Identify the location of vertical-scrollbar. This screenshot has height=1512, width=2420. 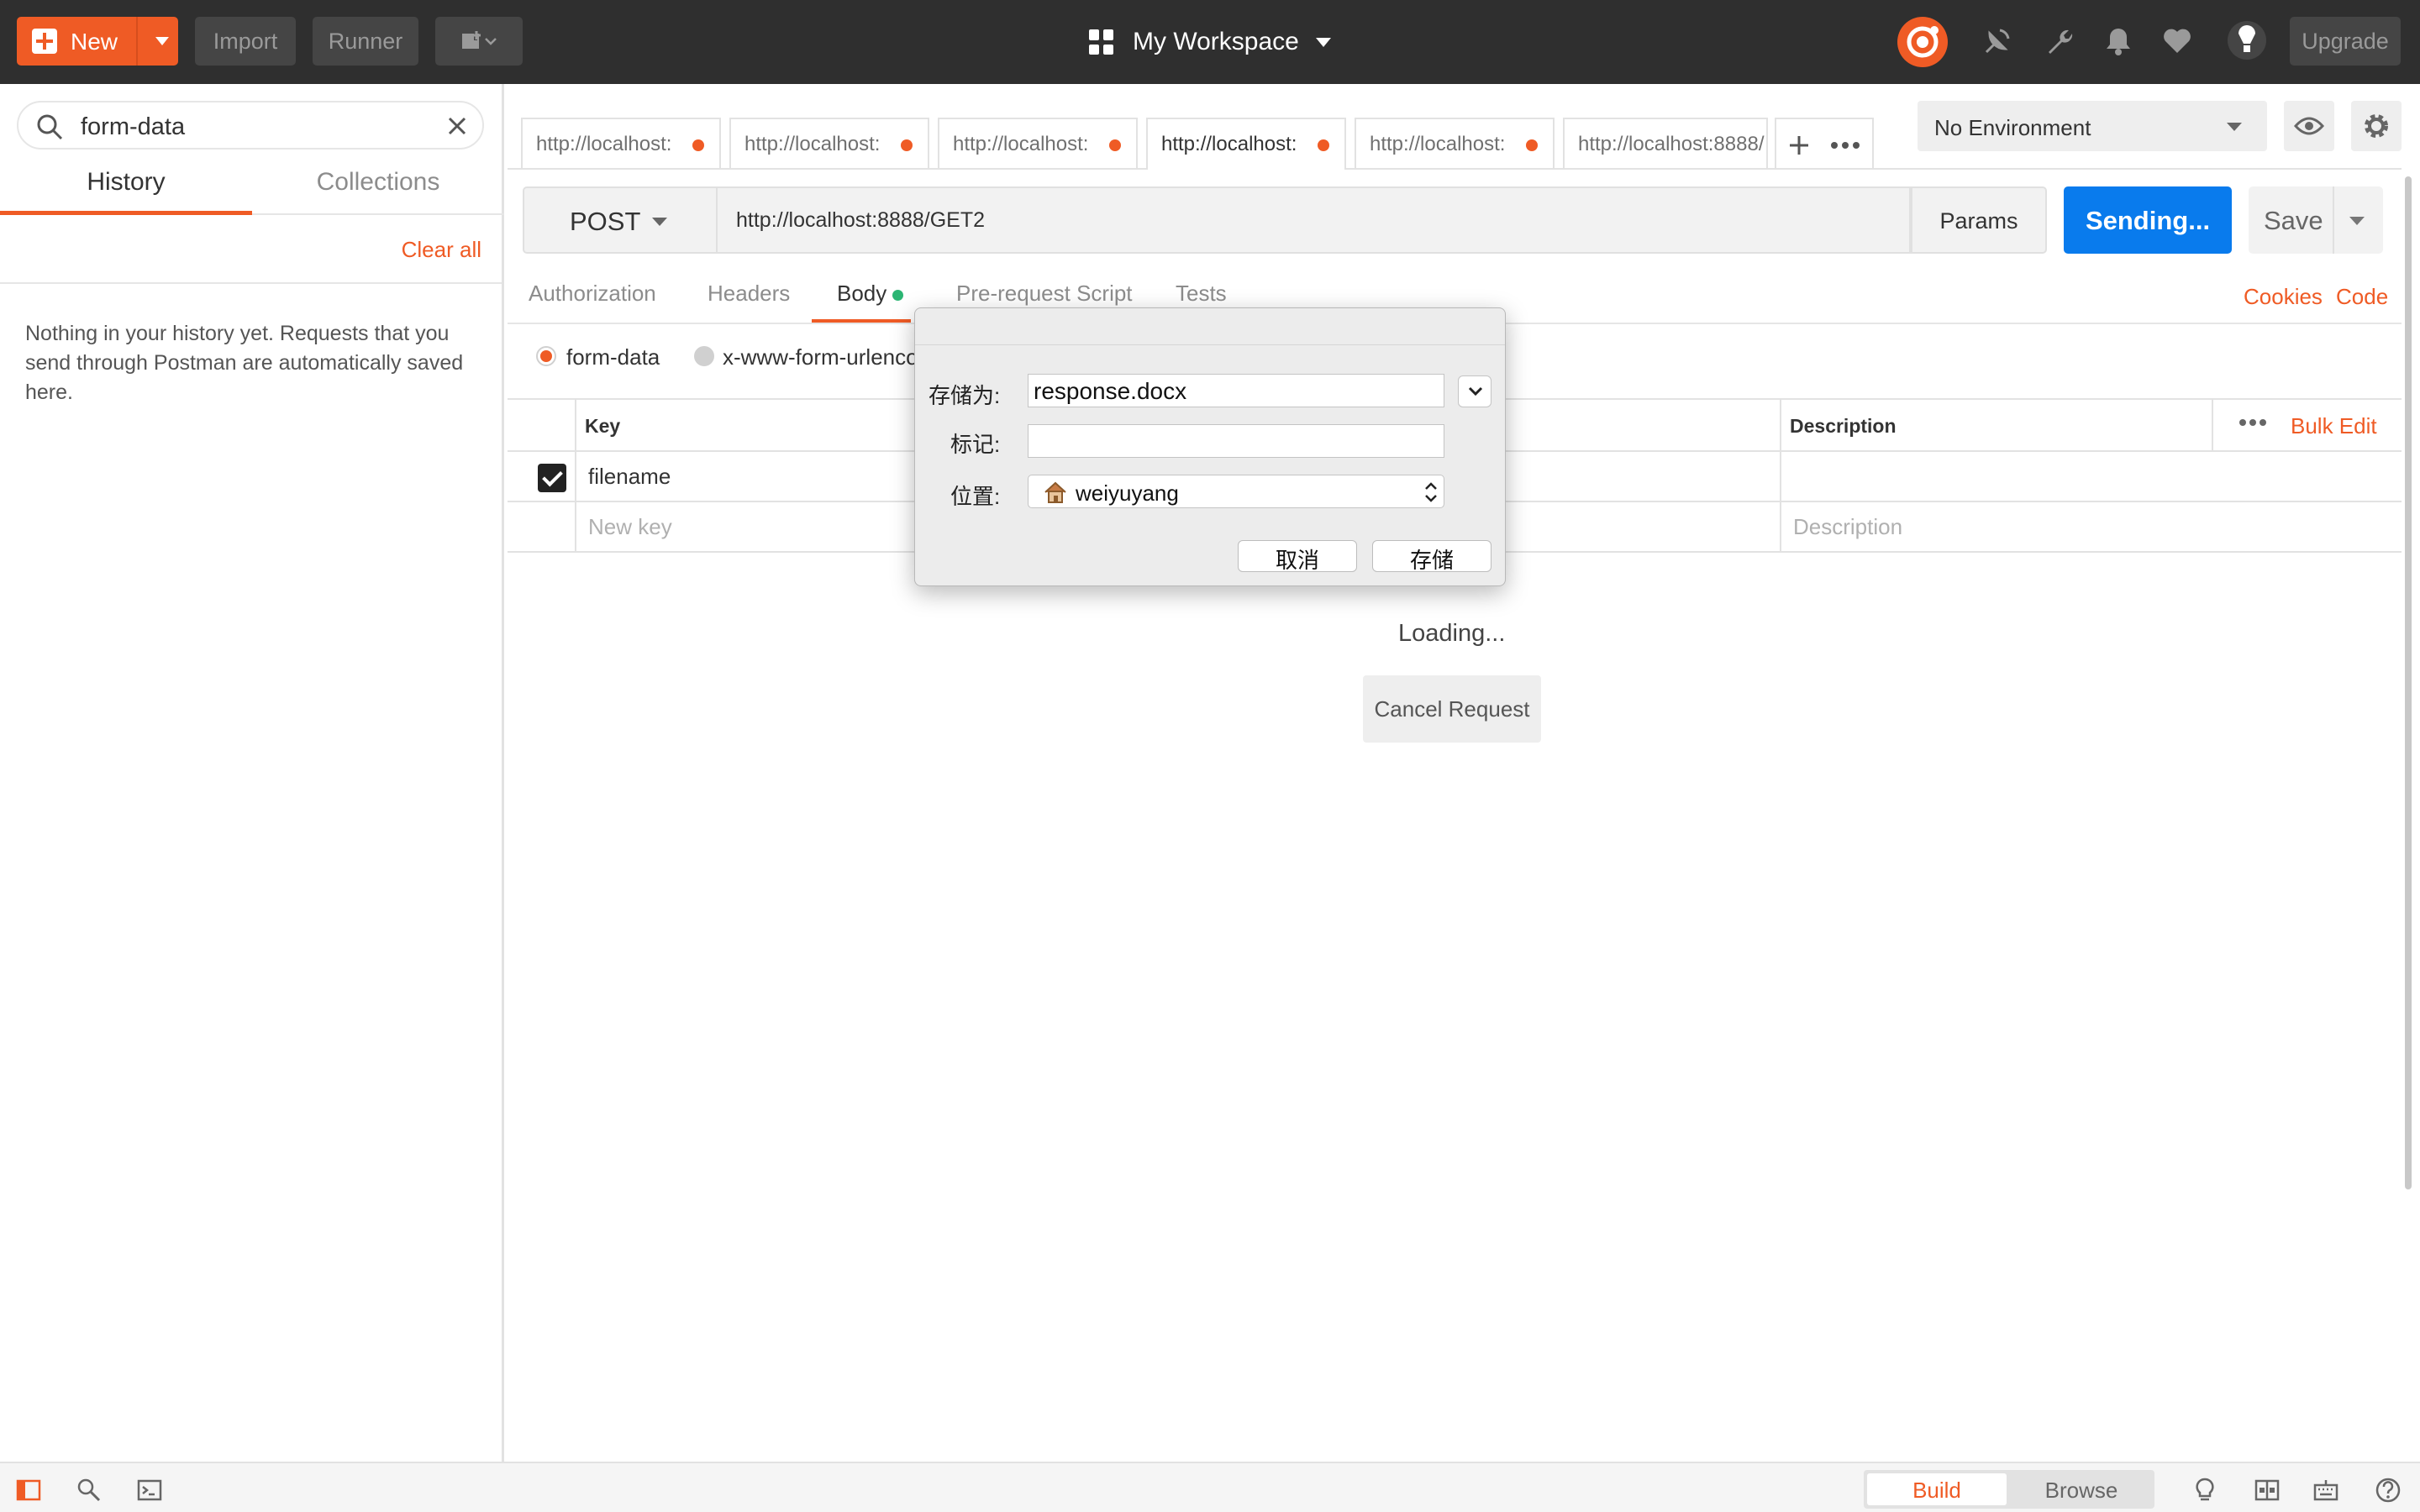
(2408, 682).